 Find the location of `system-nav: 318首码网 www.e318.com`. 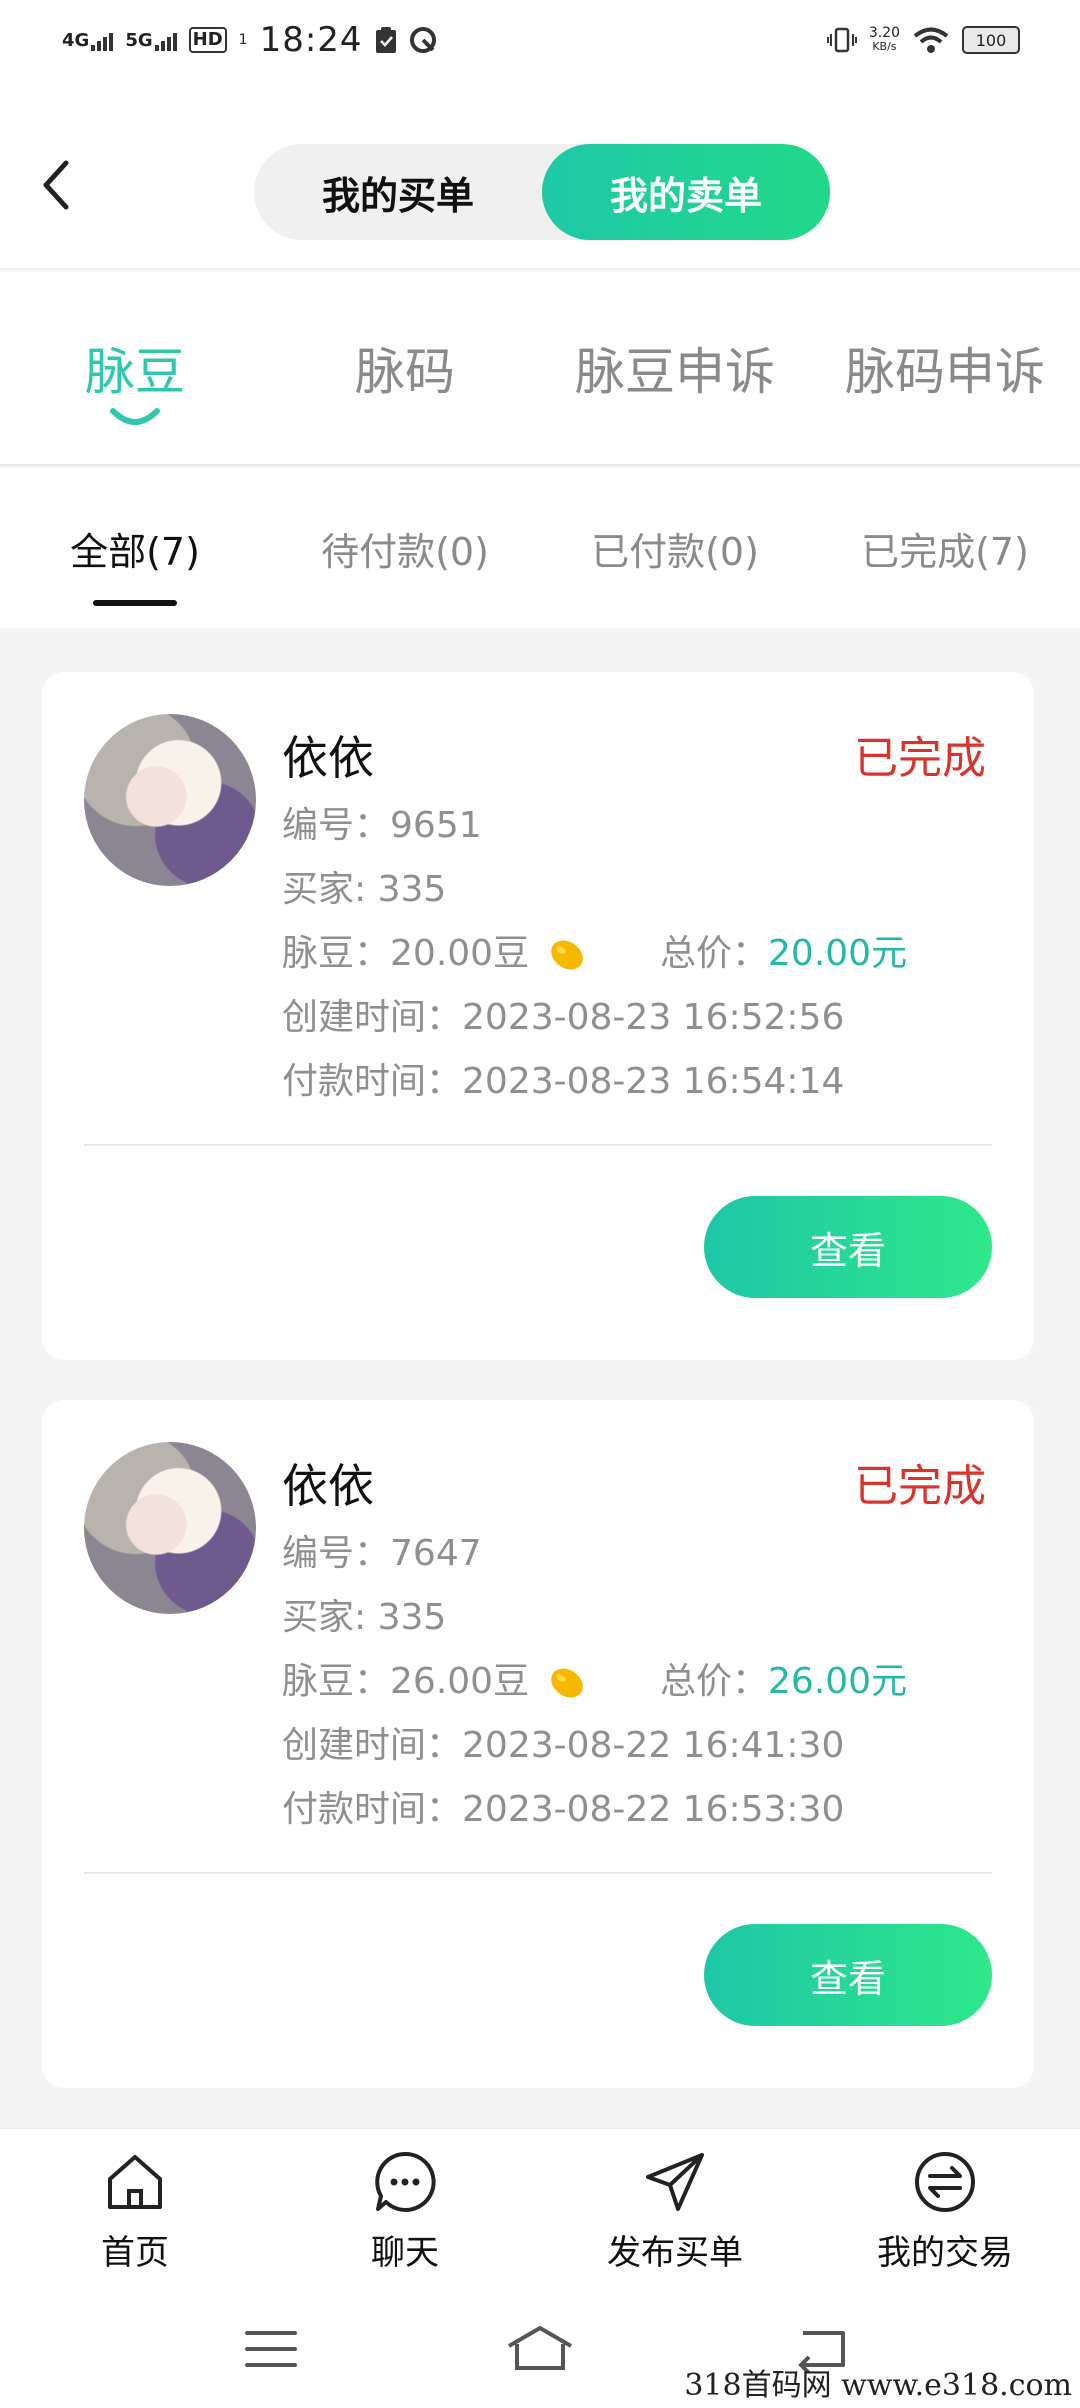

system-nav: 318首码网 www.e318.com is located at coordinates (540, 2351).